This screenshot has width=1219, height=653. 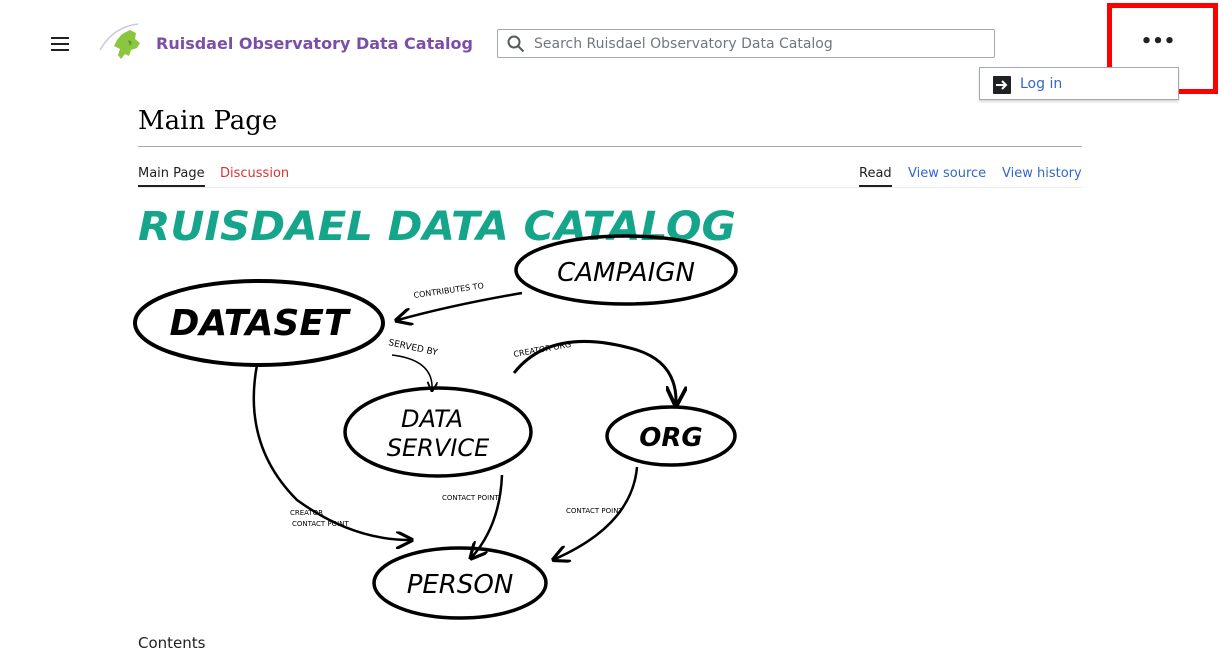 I want to click on search-box, so click(x=746, y=43).